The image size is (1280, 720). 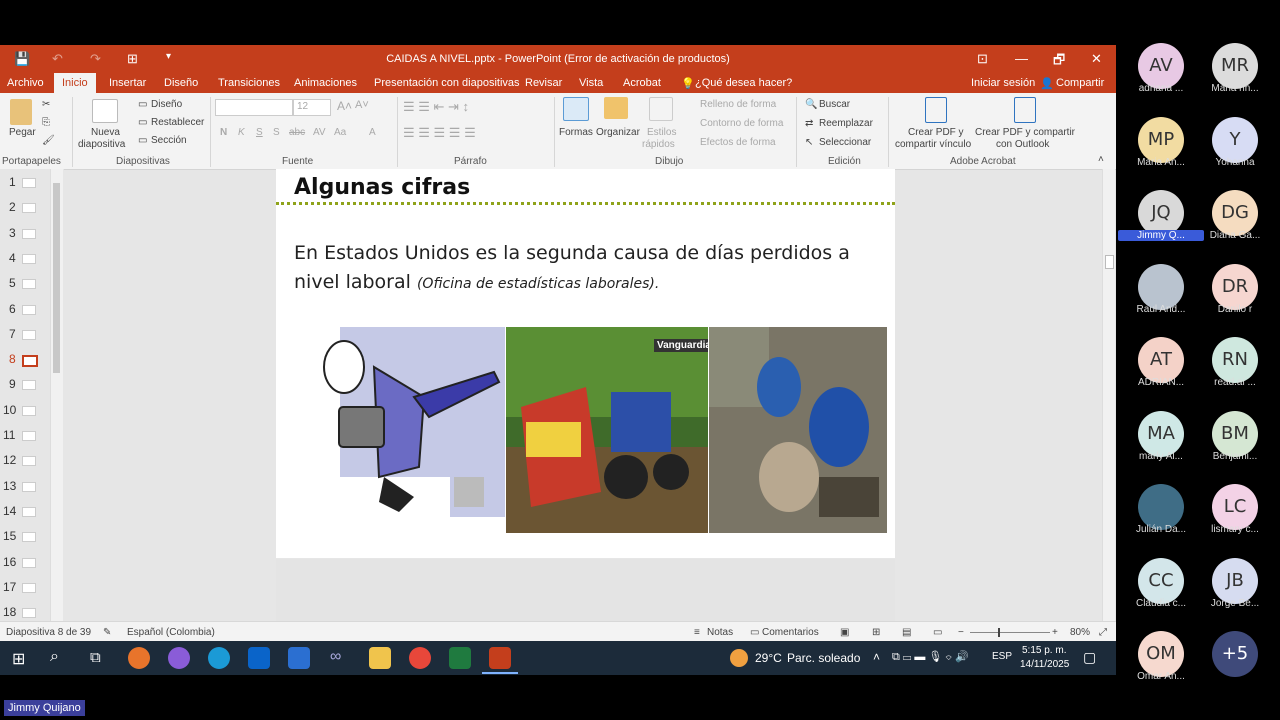 What do you see at coordinates (219, 658) in the screenshot?
I see `edge-icon` at bounding box center [219, 658].